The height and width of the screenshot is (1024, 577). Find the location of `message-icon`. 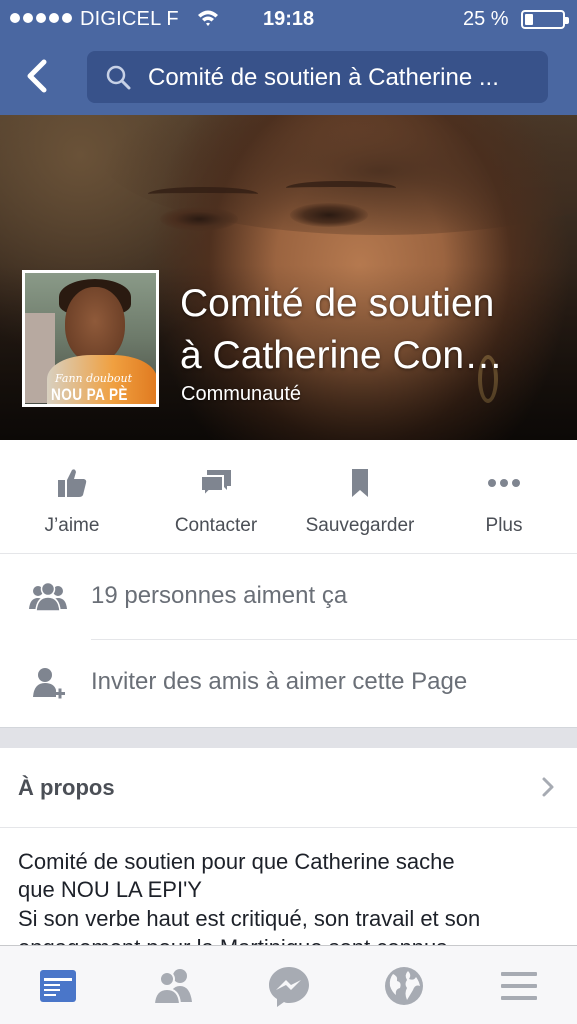

message-icon is located at coordinates (215, 484).